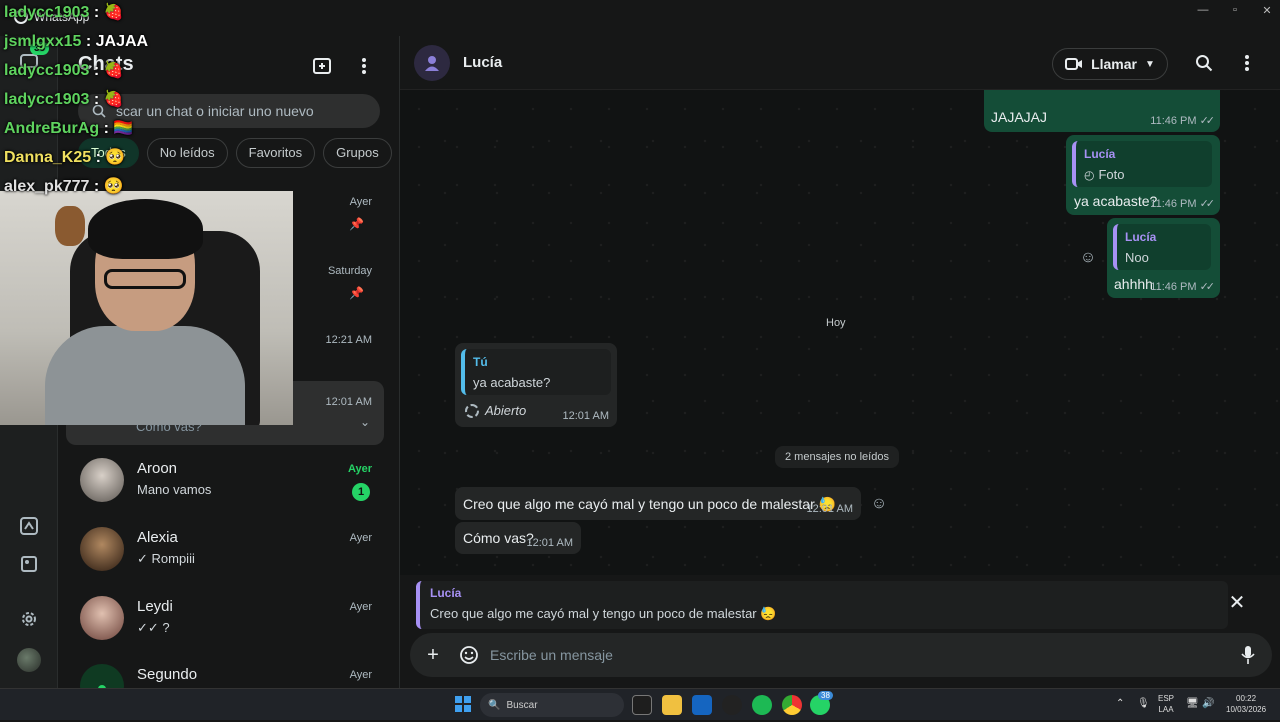 Image resolution: width=1280 pixels, height=722 pixels. I want to click on contact-avatar, so click(432, 63).